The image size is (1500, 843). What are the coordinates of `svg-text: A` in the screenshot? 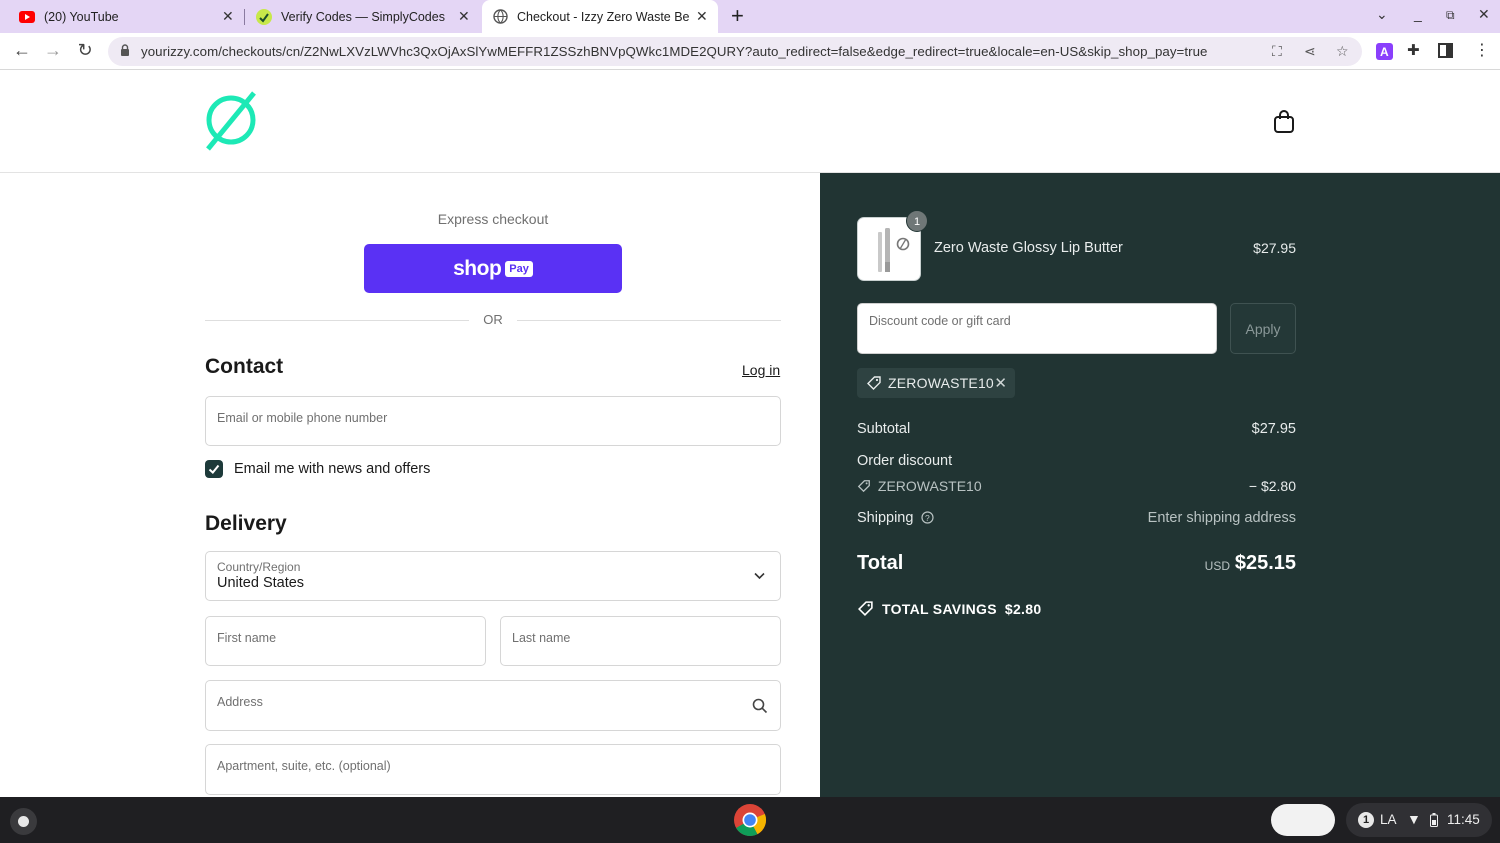 It's located at (1384, 52).